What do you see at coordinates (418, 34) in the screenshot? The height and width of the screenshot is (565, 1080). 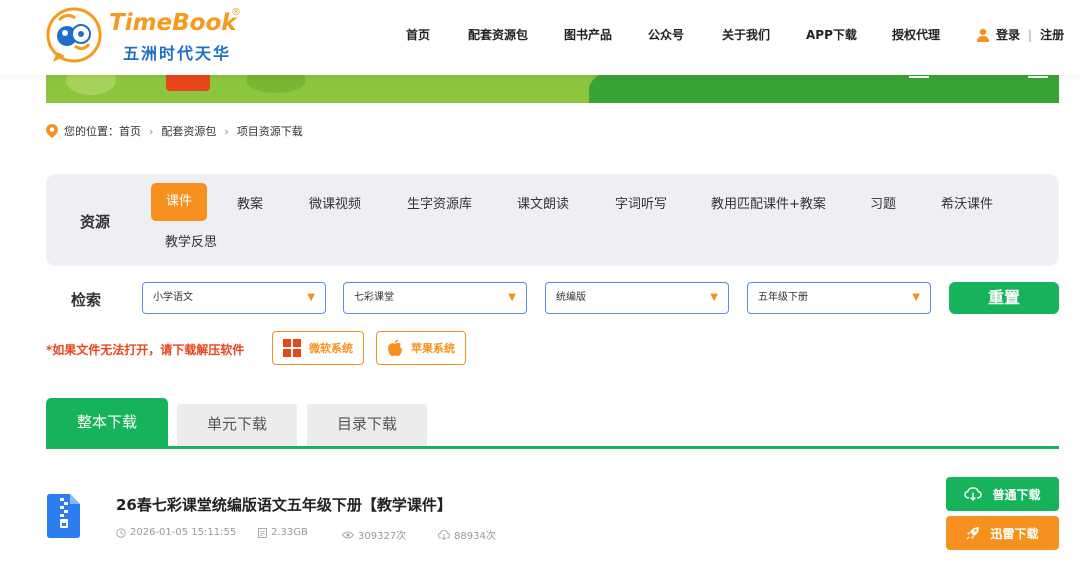 I see `nav-home: 首页` at bounding box center [418, 34].